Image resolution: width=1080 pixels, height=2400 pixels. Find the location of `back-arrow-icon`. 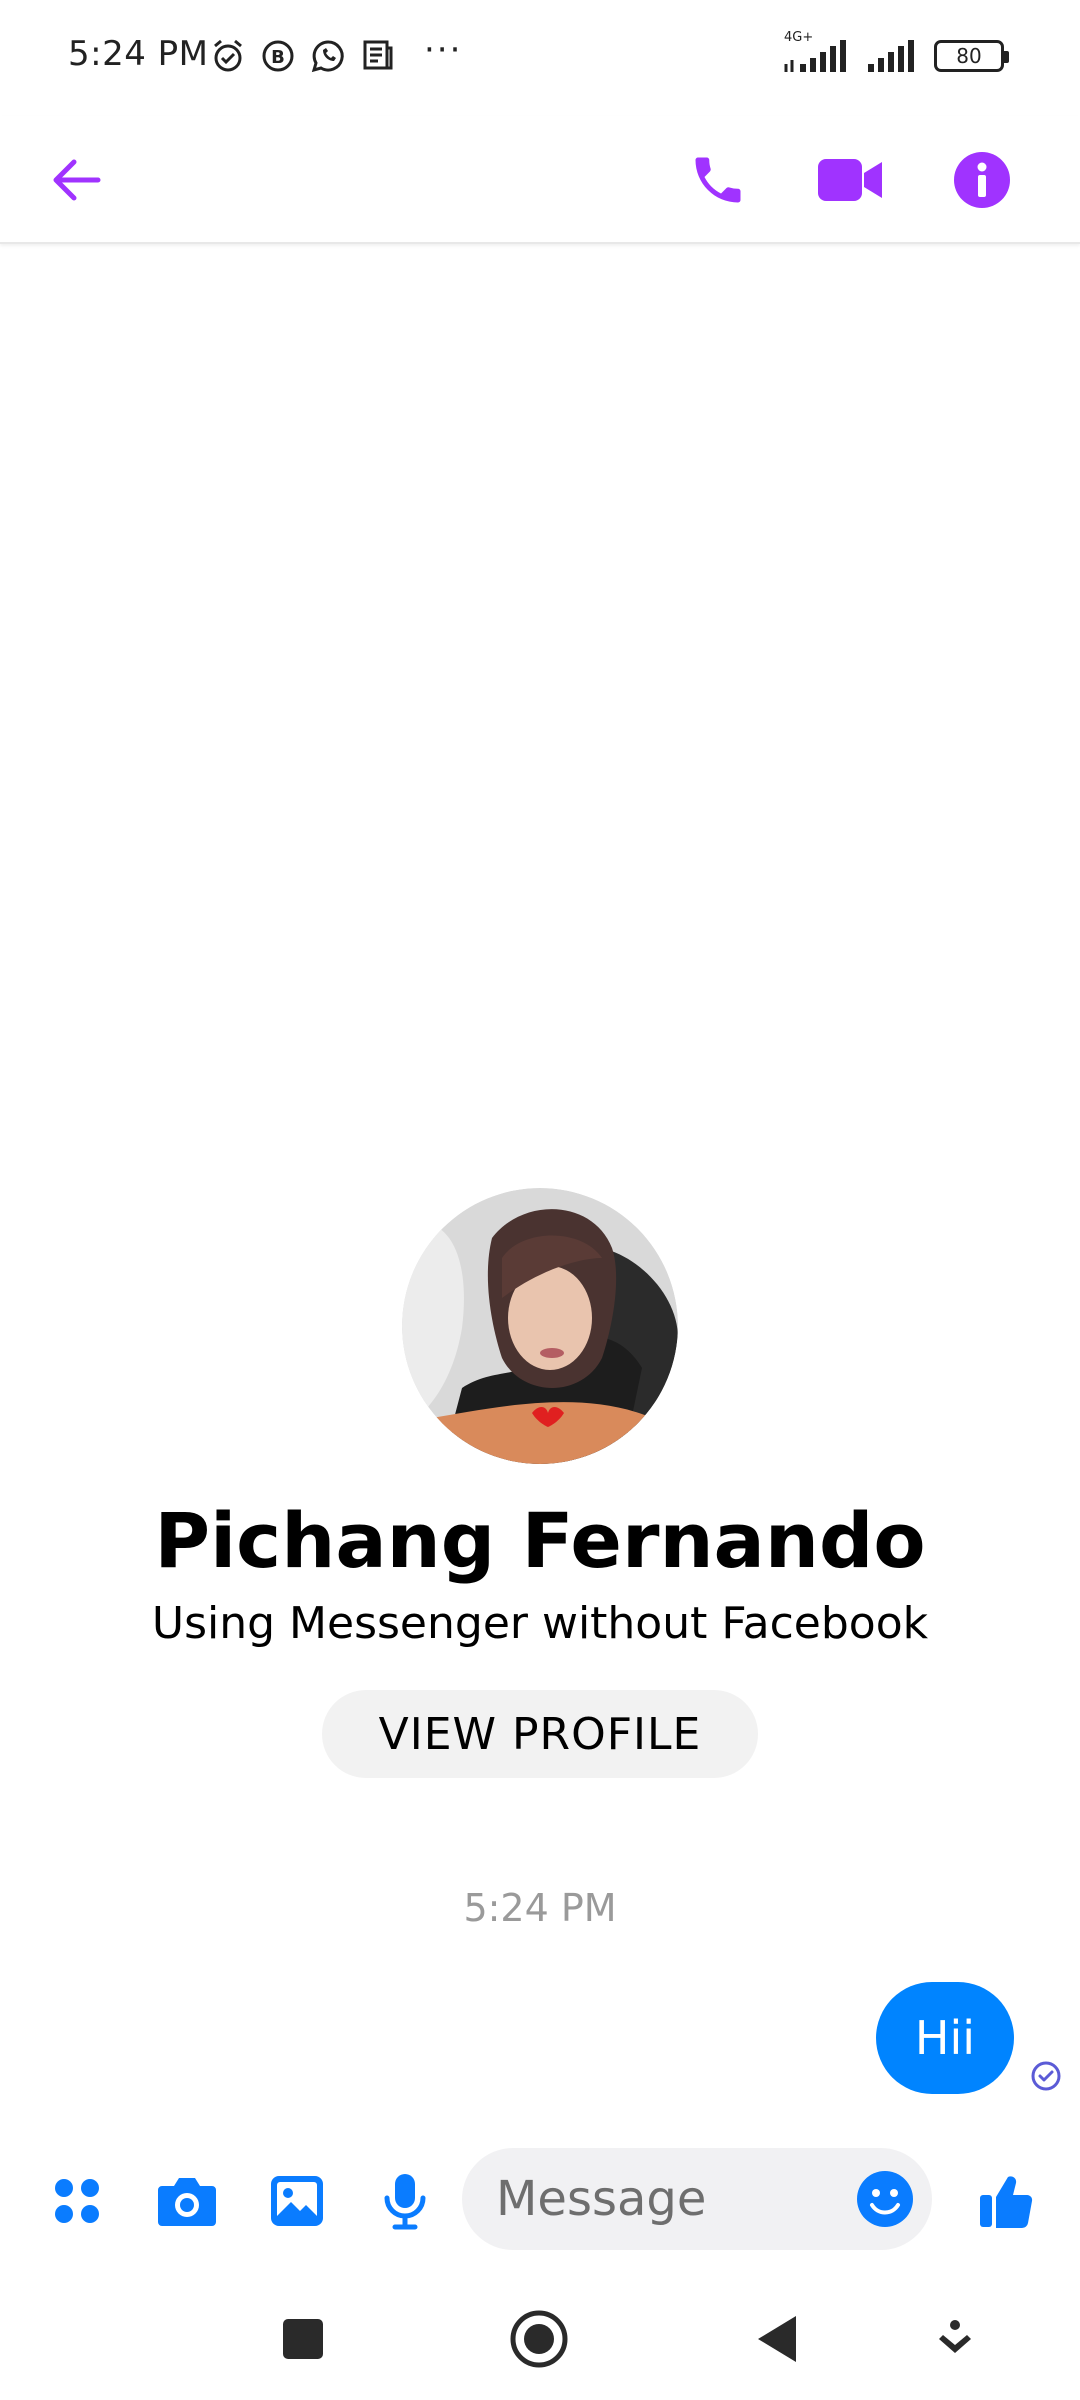

back-arrow-icon is located at coordinates (77, 180).